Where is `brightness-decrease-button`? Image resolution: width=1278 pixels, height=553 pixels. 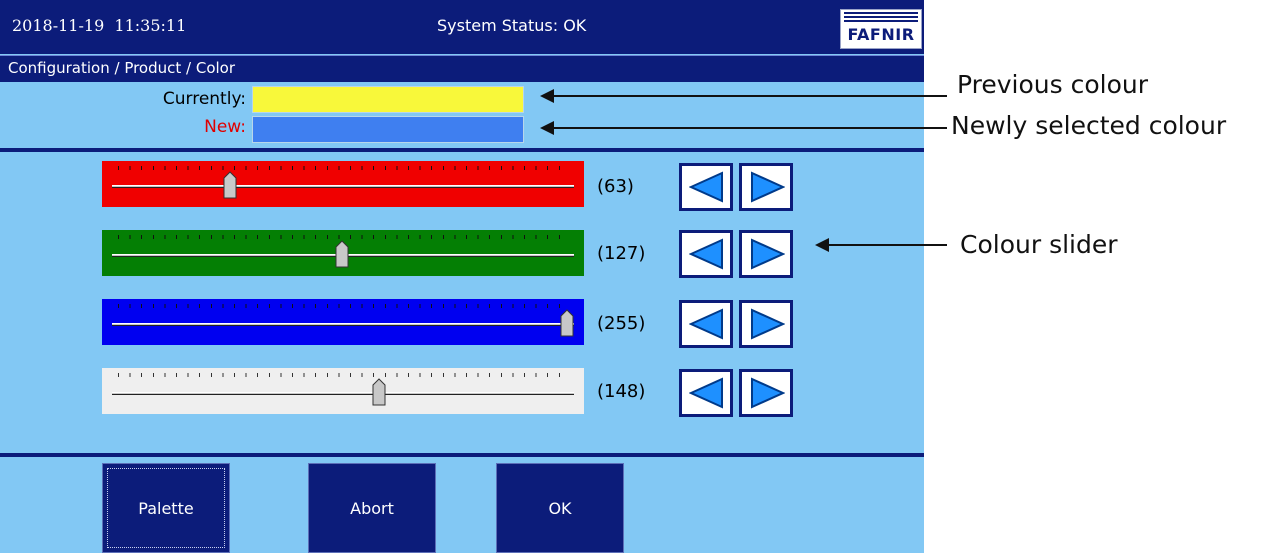
brightness-decrease-button is located at coordinates (706, 393).